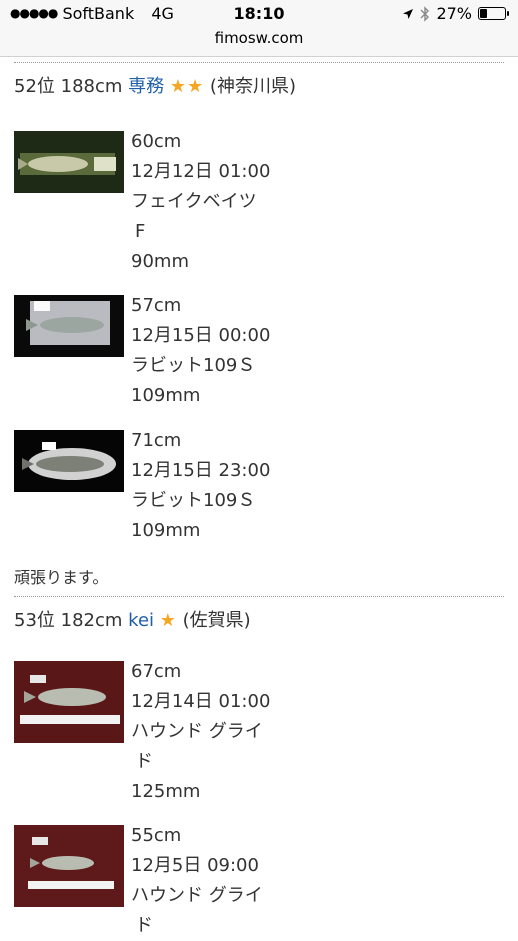  Describe the element at coordinates (252, 86) in the screenshot. I see `region: (神奈川県)` at that location.